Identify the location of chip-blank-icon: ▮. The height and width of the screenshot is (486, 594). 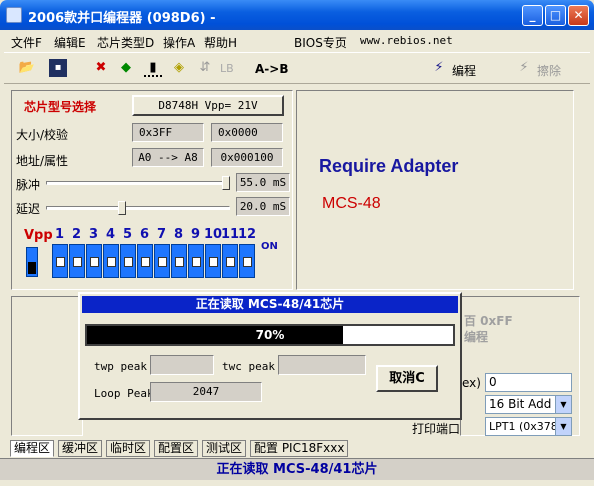
(153, 68).